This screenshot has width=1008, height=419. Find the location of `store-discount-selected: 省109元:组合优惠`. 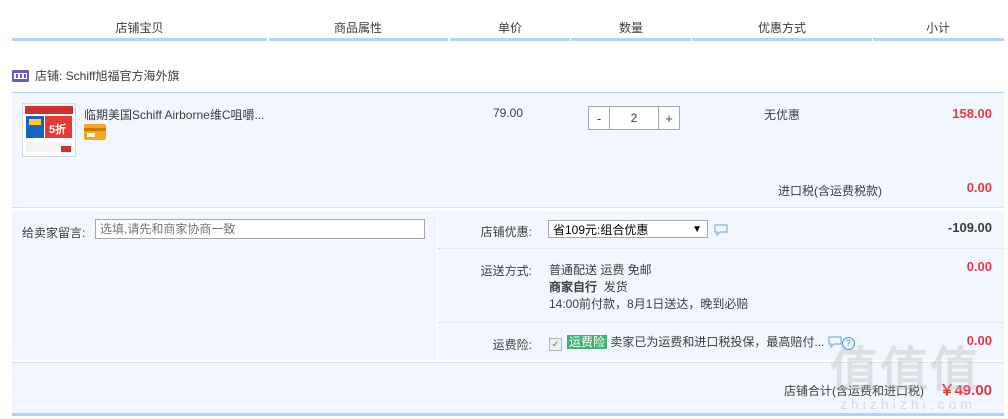

store-discount-selected: 省109元:组合优惠 is located at coordinates (601, 230).